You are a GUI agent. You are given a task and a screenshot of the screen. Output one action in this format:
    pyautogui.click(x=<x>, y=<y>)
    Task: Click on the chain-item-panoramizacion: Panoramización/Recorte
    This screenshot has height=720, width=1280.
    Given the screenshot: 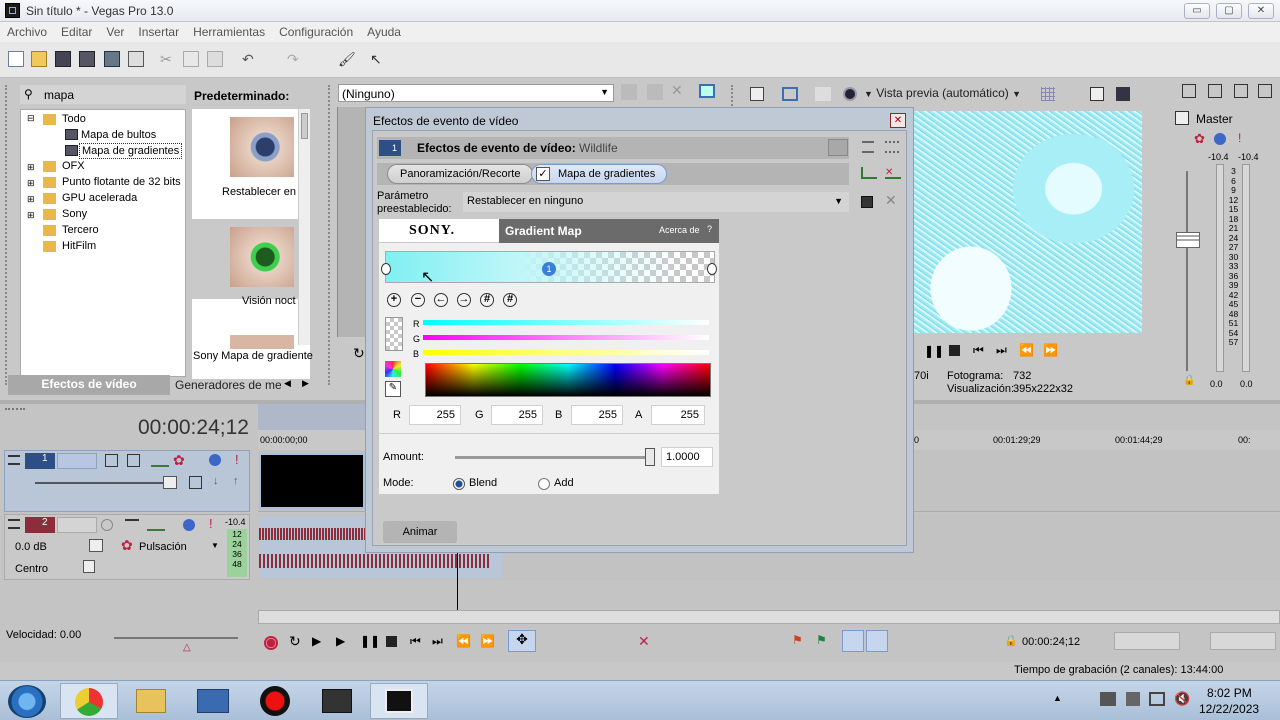 What is the action you would take?
    pyautogui.click(x=460, y=174)
    